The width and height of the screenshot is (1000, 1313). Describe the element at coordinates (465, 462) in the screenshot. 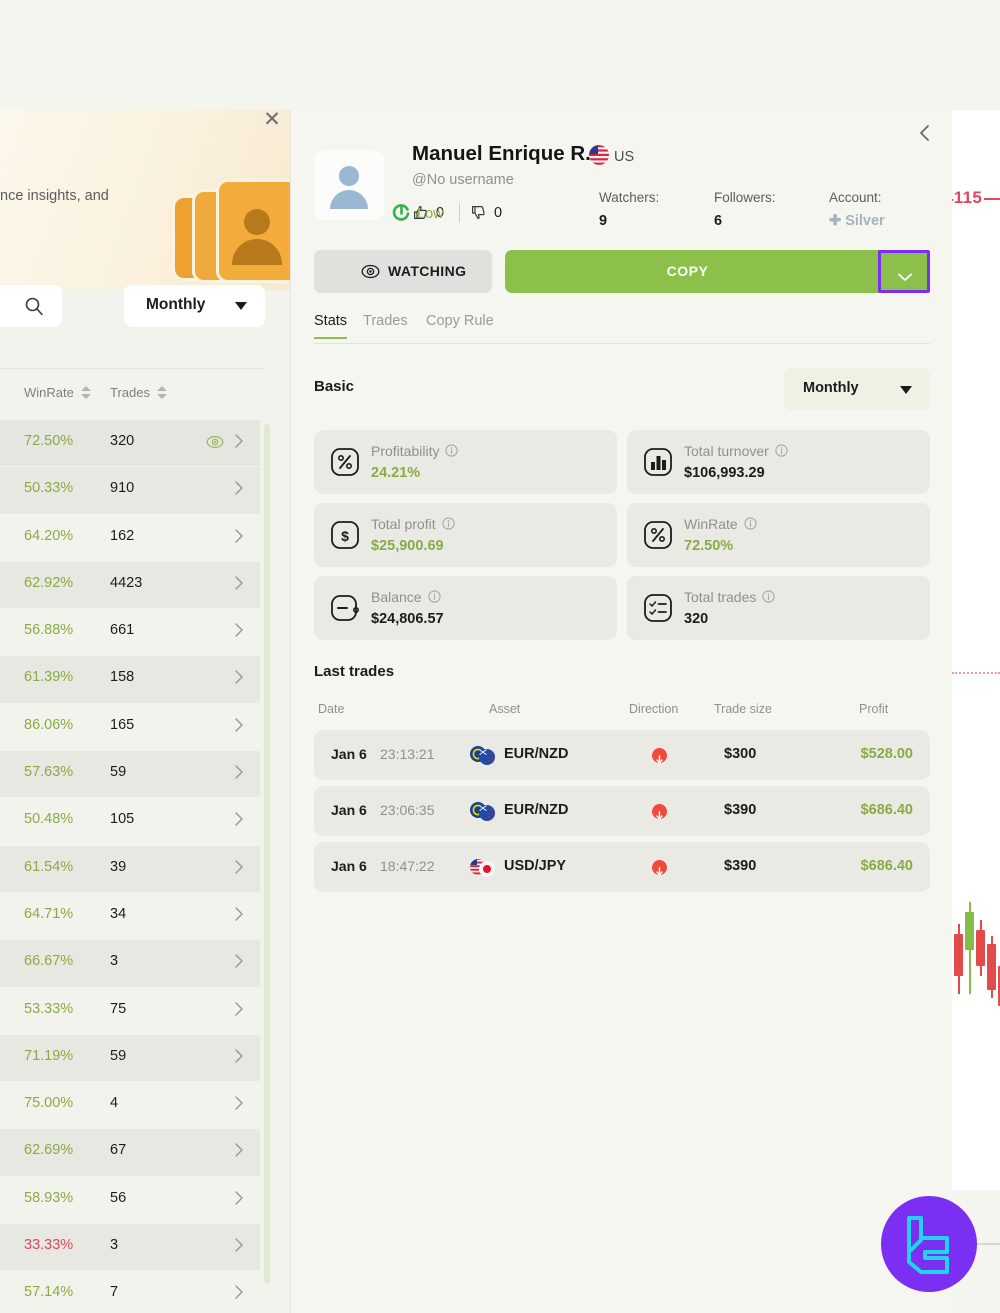

I see `stat-card-profitability: Profitability 24.21%` at that location.